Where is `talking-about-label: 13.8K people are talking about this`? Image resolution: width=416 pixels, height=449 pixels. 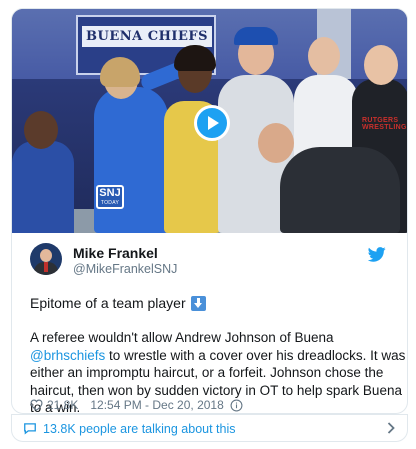
talking-about-label: 13.8K people are talking about this is located at coordinates (139, 429).